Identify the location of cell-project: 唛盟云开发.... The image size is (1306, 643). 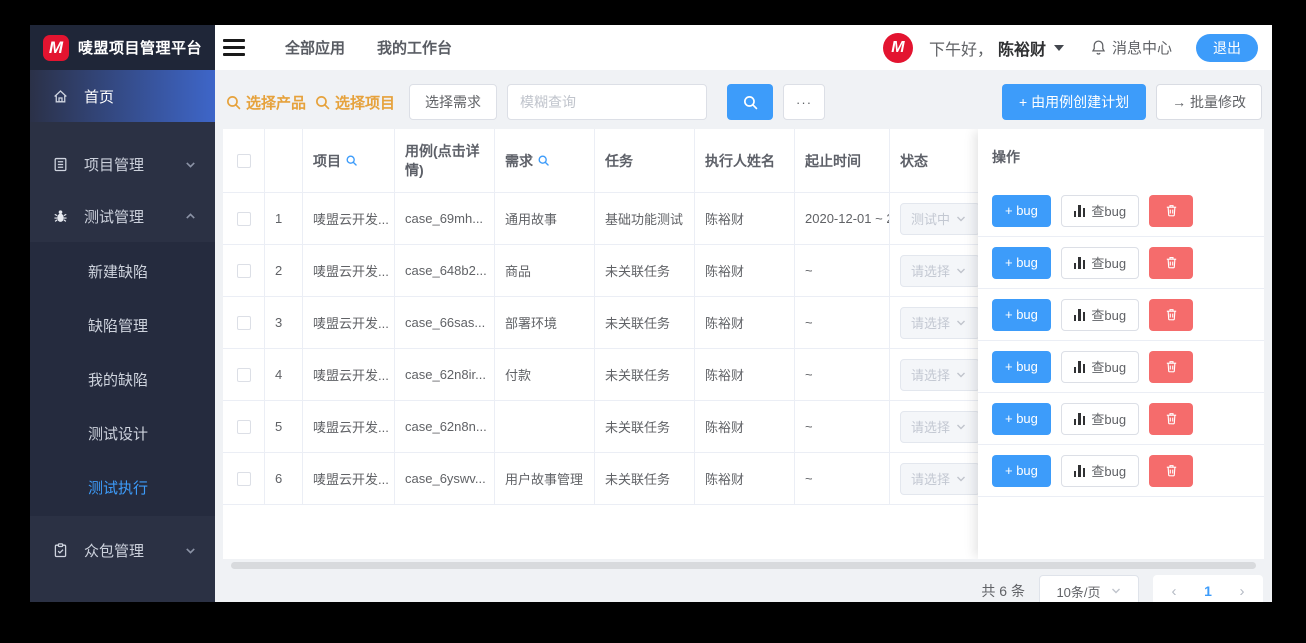
(349, 478).